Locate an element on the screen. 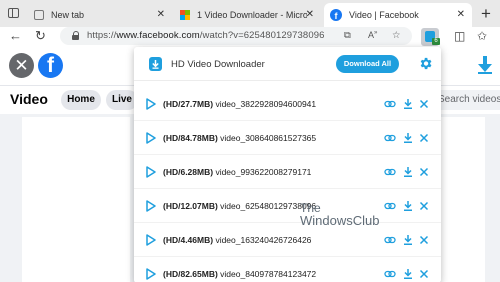 The width and height of the screenshot is (500, 282). microsoft-logo-icon is located at coordinates (185, 15).